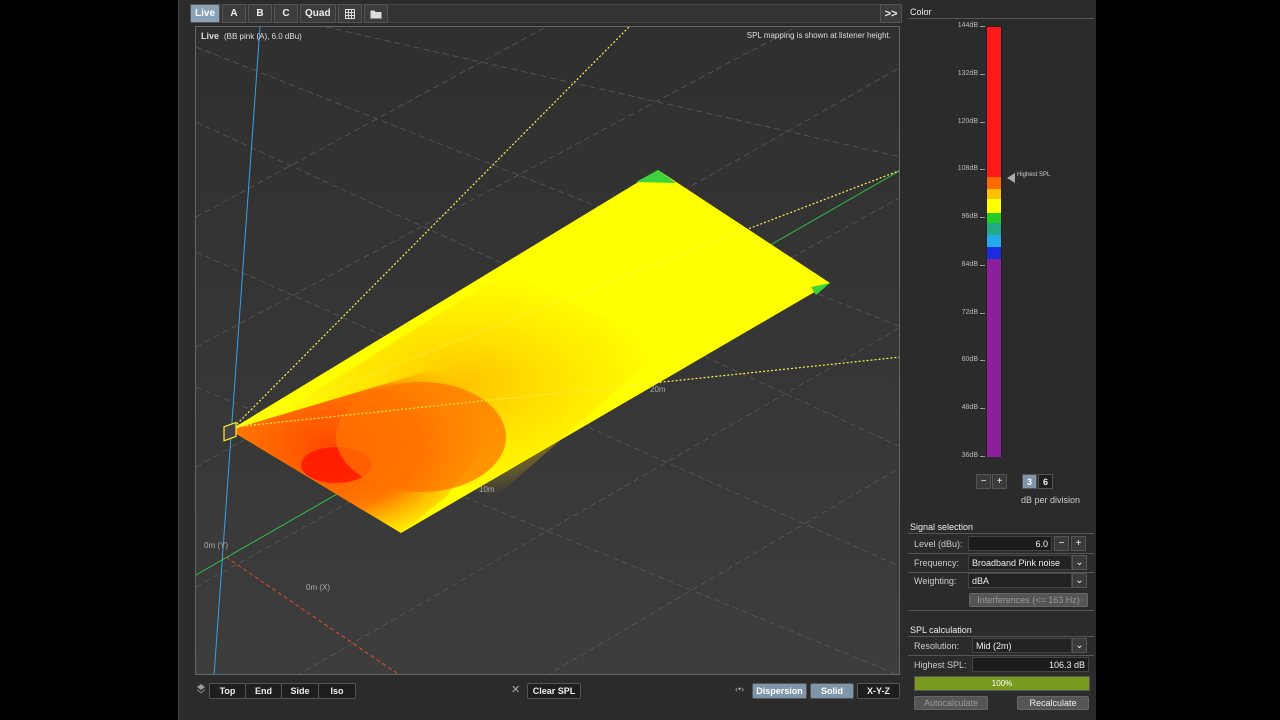 The image size is (1280, 720). I want to click on level-input: 6.0, so click(1010, 543).